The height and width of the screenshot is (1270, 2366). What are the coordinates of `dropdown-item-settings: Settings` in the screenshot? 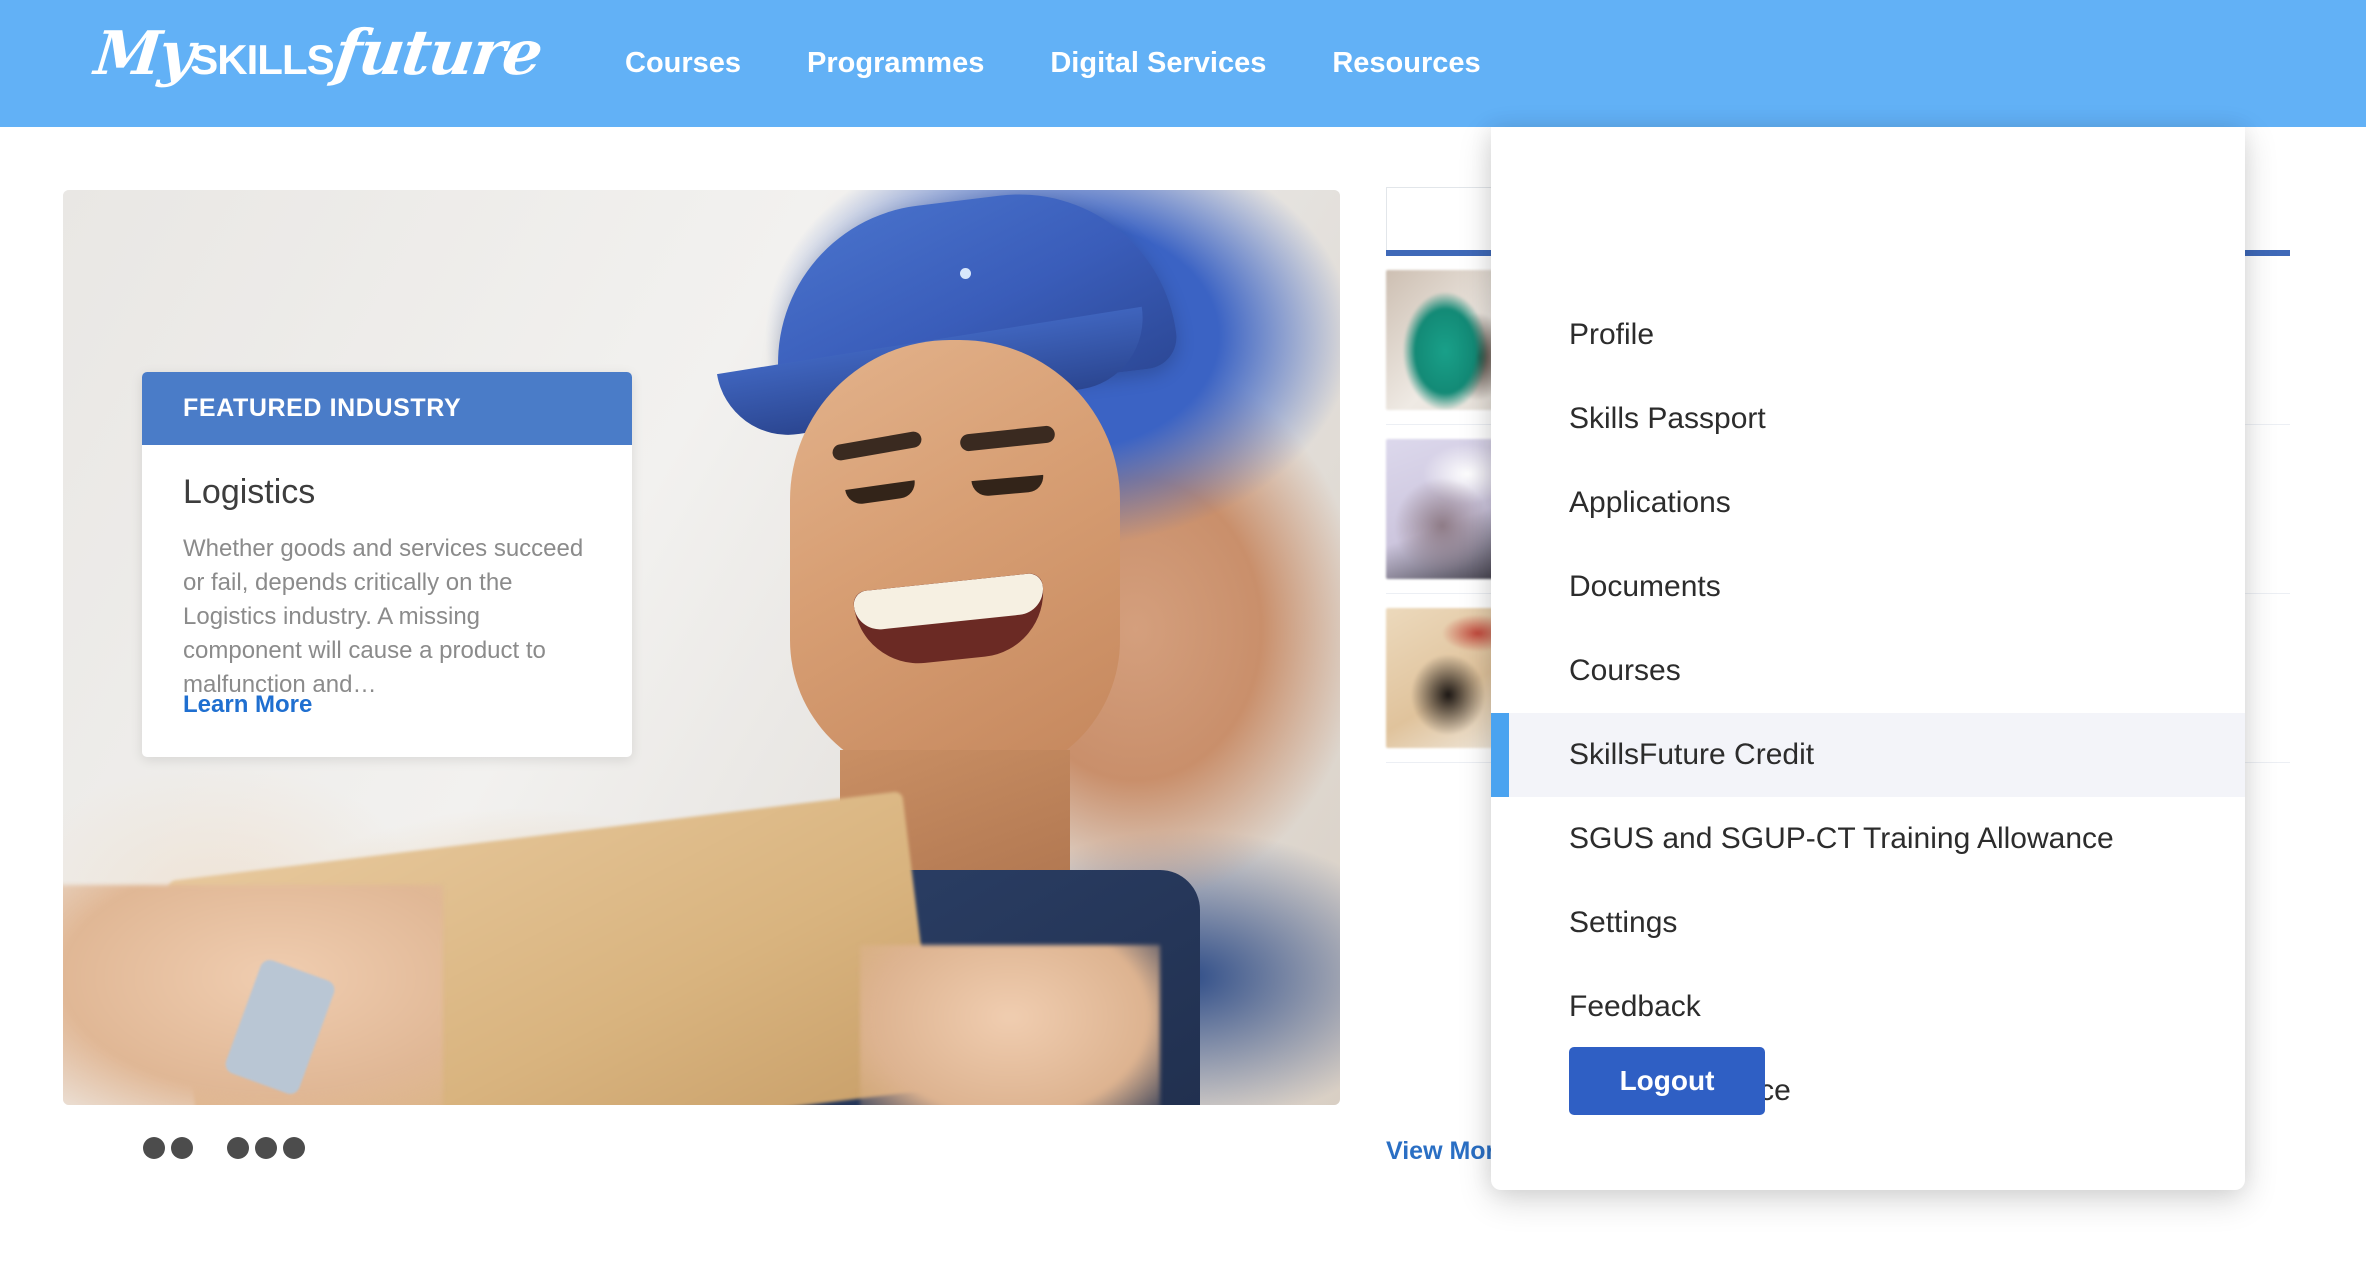 It's located at (1868, 923).